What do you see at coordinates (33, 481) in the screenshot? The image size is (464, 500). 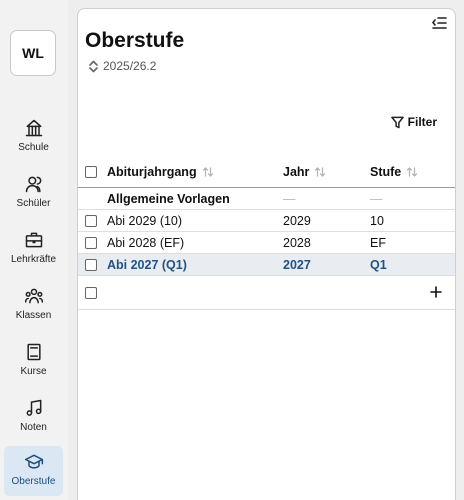 I see `sidebar-item-label: Oberstufe` at bounding box center [33, 481].